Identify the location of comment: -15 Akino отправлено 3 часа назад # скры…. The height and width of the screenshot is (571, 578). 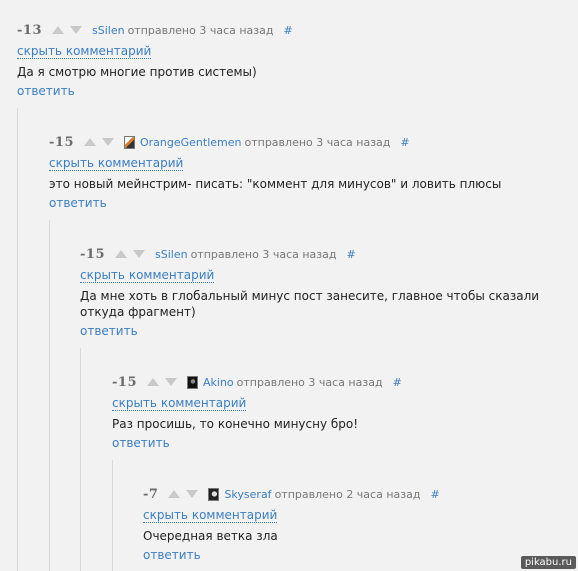
(337, 411).